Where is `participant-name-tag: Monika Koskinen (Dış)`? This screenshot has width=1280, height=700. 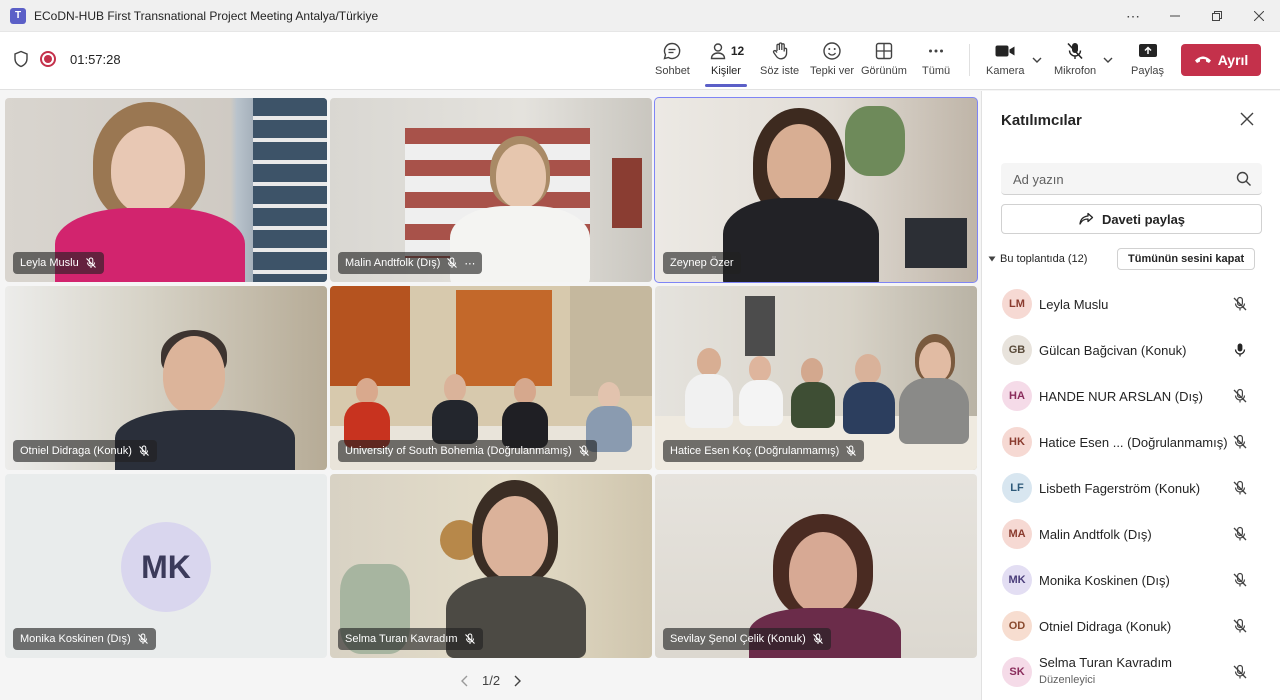
participant-name-tag: Monika Koskinen (Dış) is located at coordinates (84, 639).